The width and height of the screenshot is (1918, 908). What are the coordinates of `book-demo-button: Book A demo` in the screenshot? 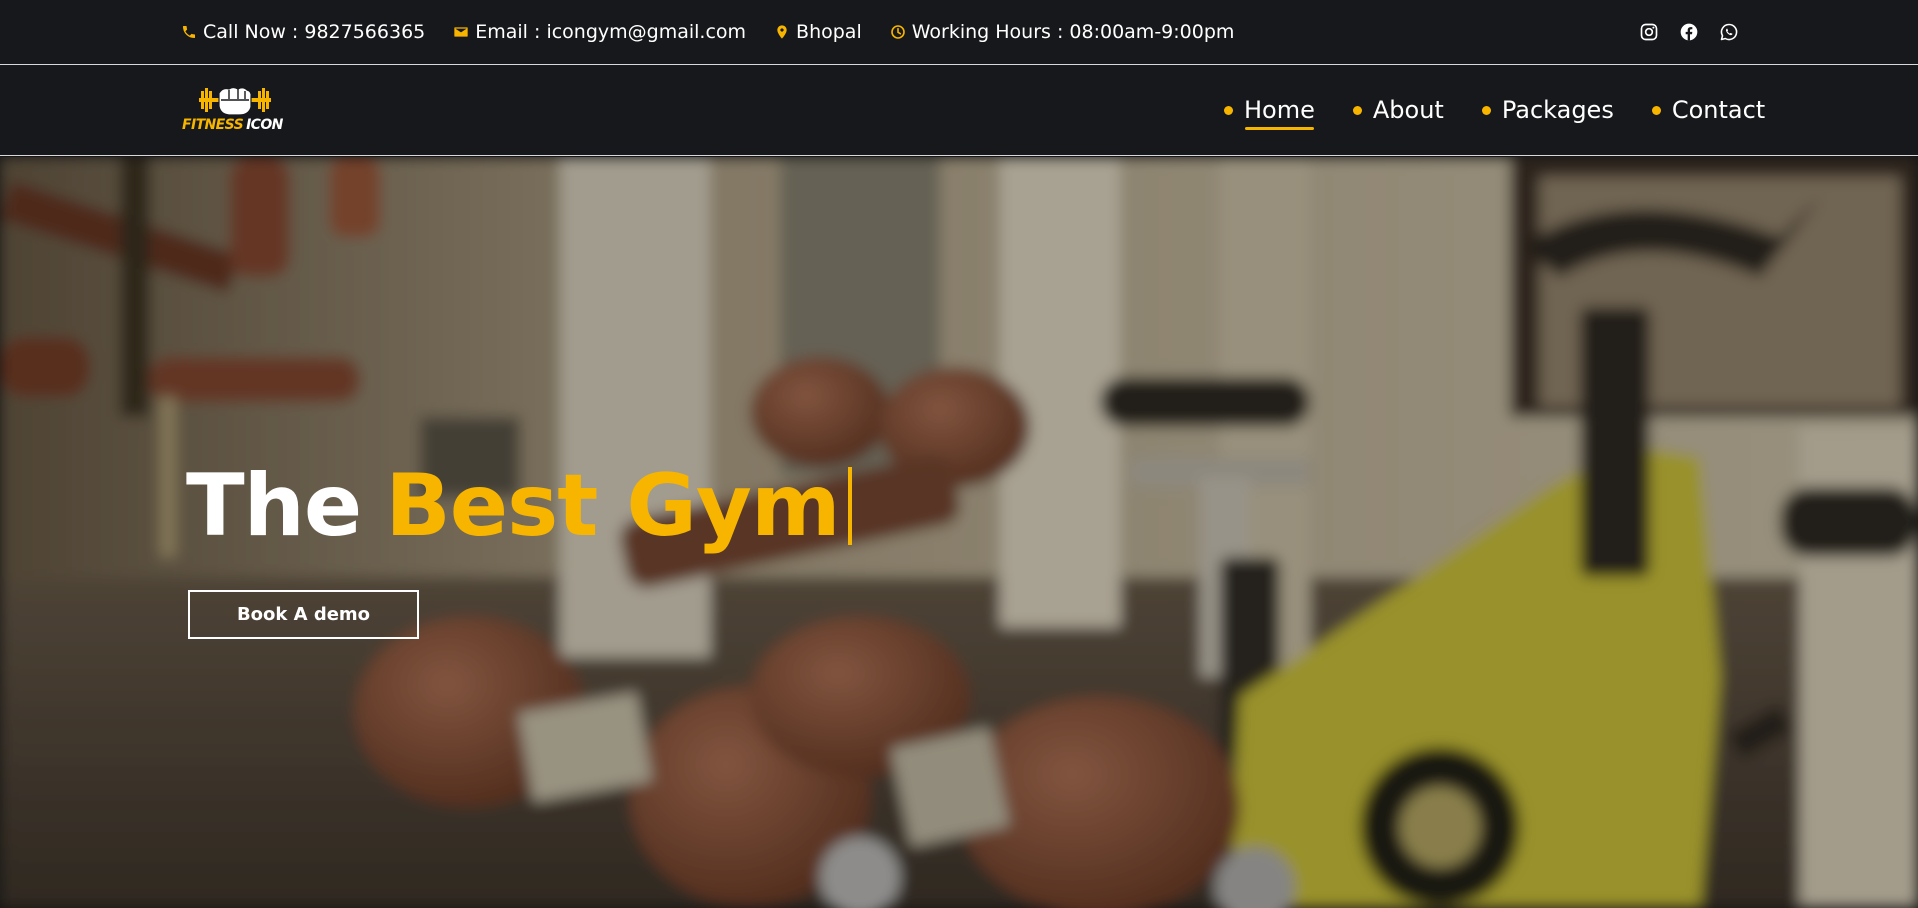 It's located at (303, 614).